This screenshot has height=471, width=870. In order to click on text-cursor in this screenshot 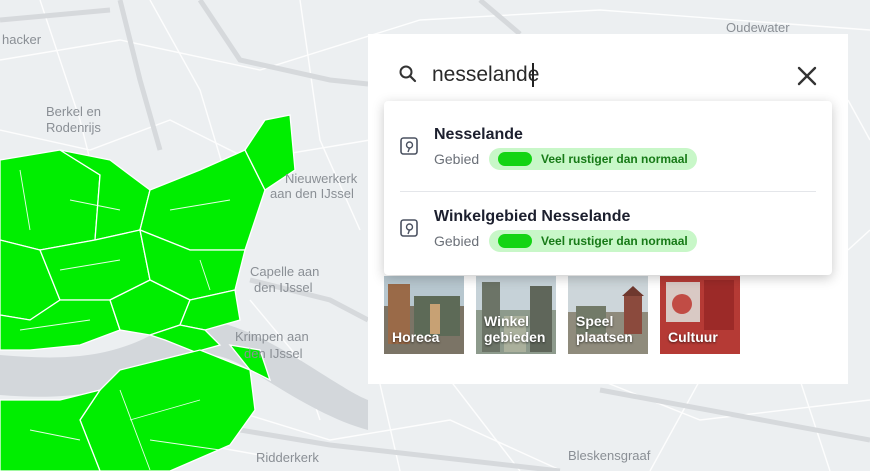, I will do `click(533, 75)`.